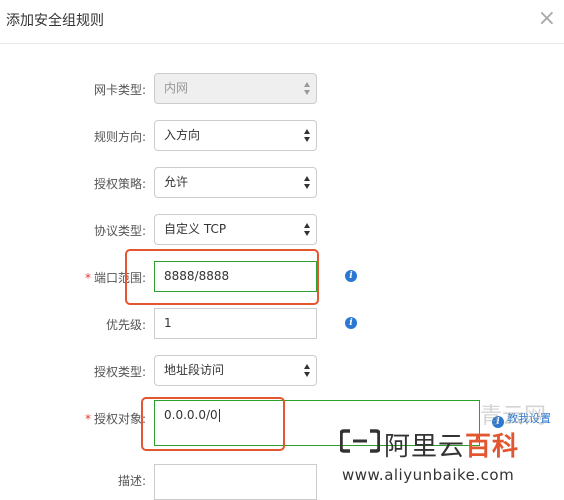  I want to click on port-range-input: 8888/8888, so click(235, 276).